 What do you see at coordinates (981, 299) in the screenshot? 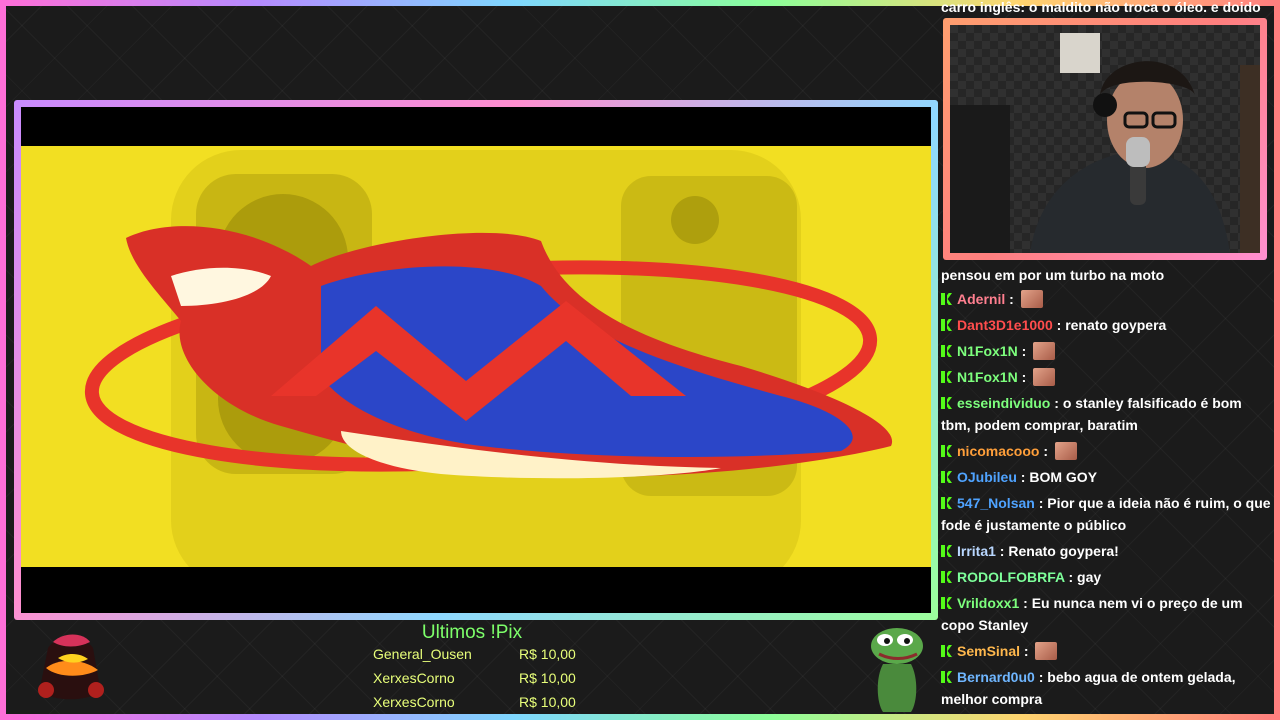
I see `chat-username: Adernil` at bounding box center [981, 299].